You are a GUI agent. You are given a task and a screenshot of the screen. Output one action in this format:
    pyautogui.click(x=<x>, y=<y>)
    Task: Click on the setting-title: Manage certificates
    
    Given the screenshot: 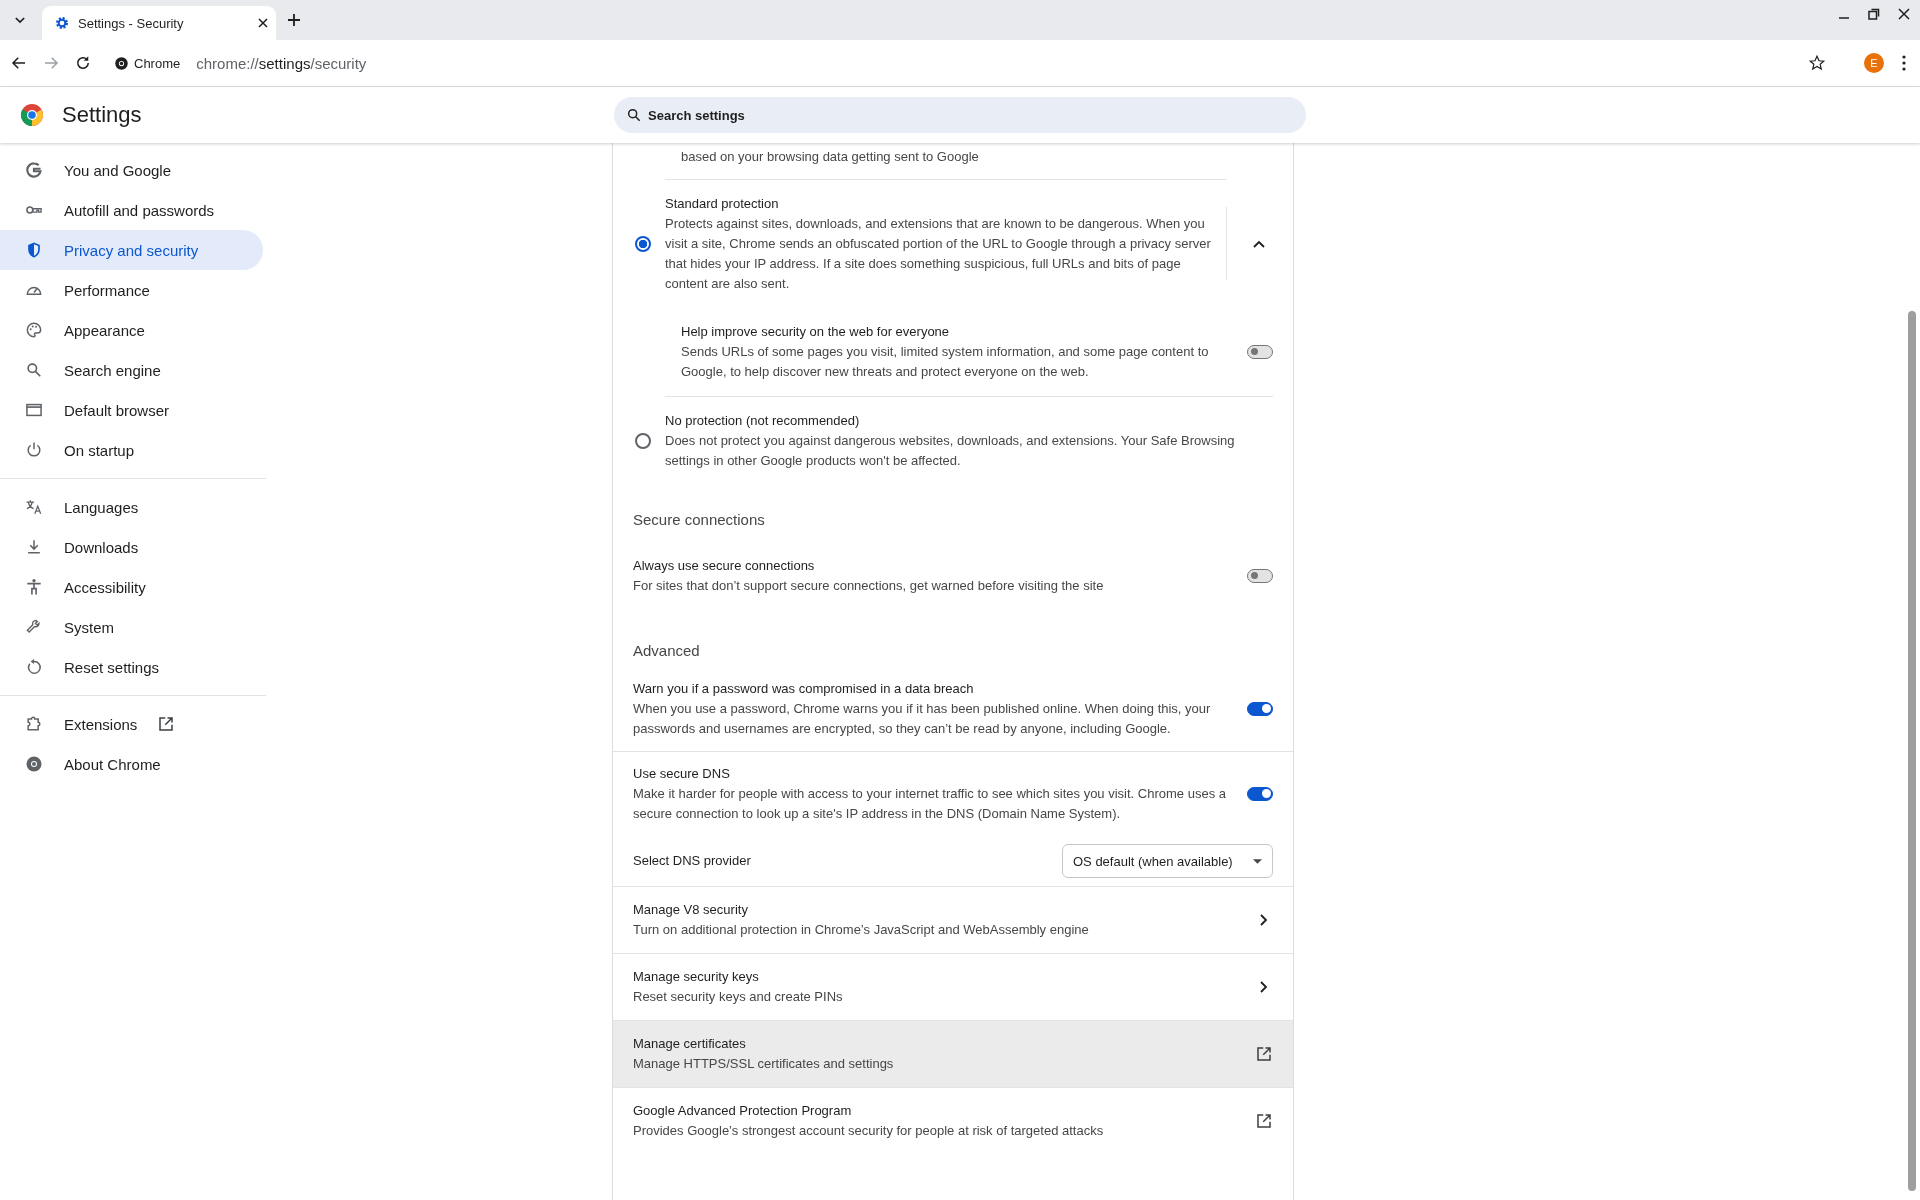 What is the action you would take?
    pyautogui.click(x=690, y=1044)
    